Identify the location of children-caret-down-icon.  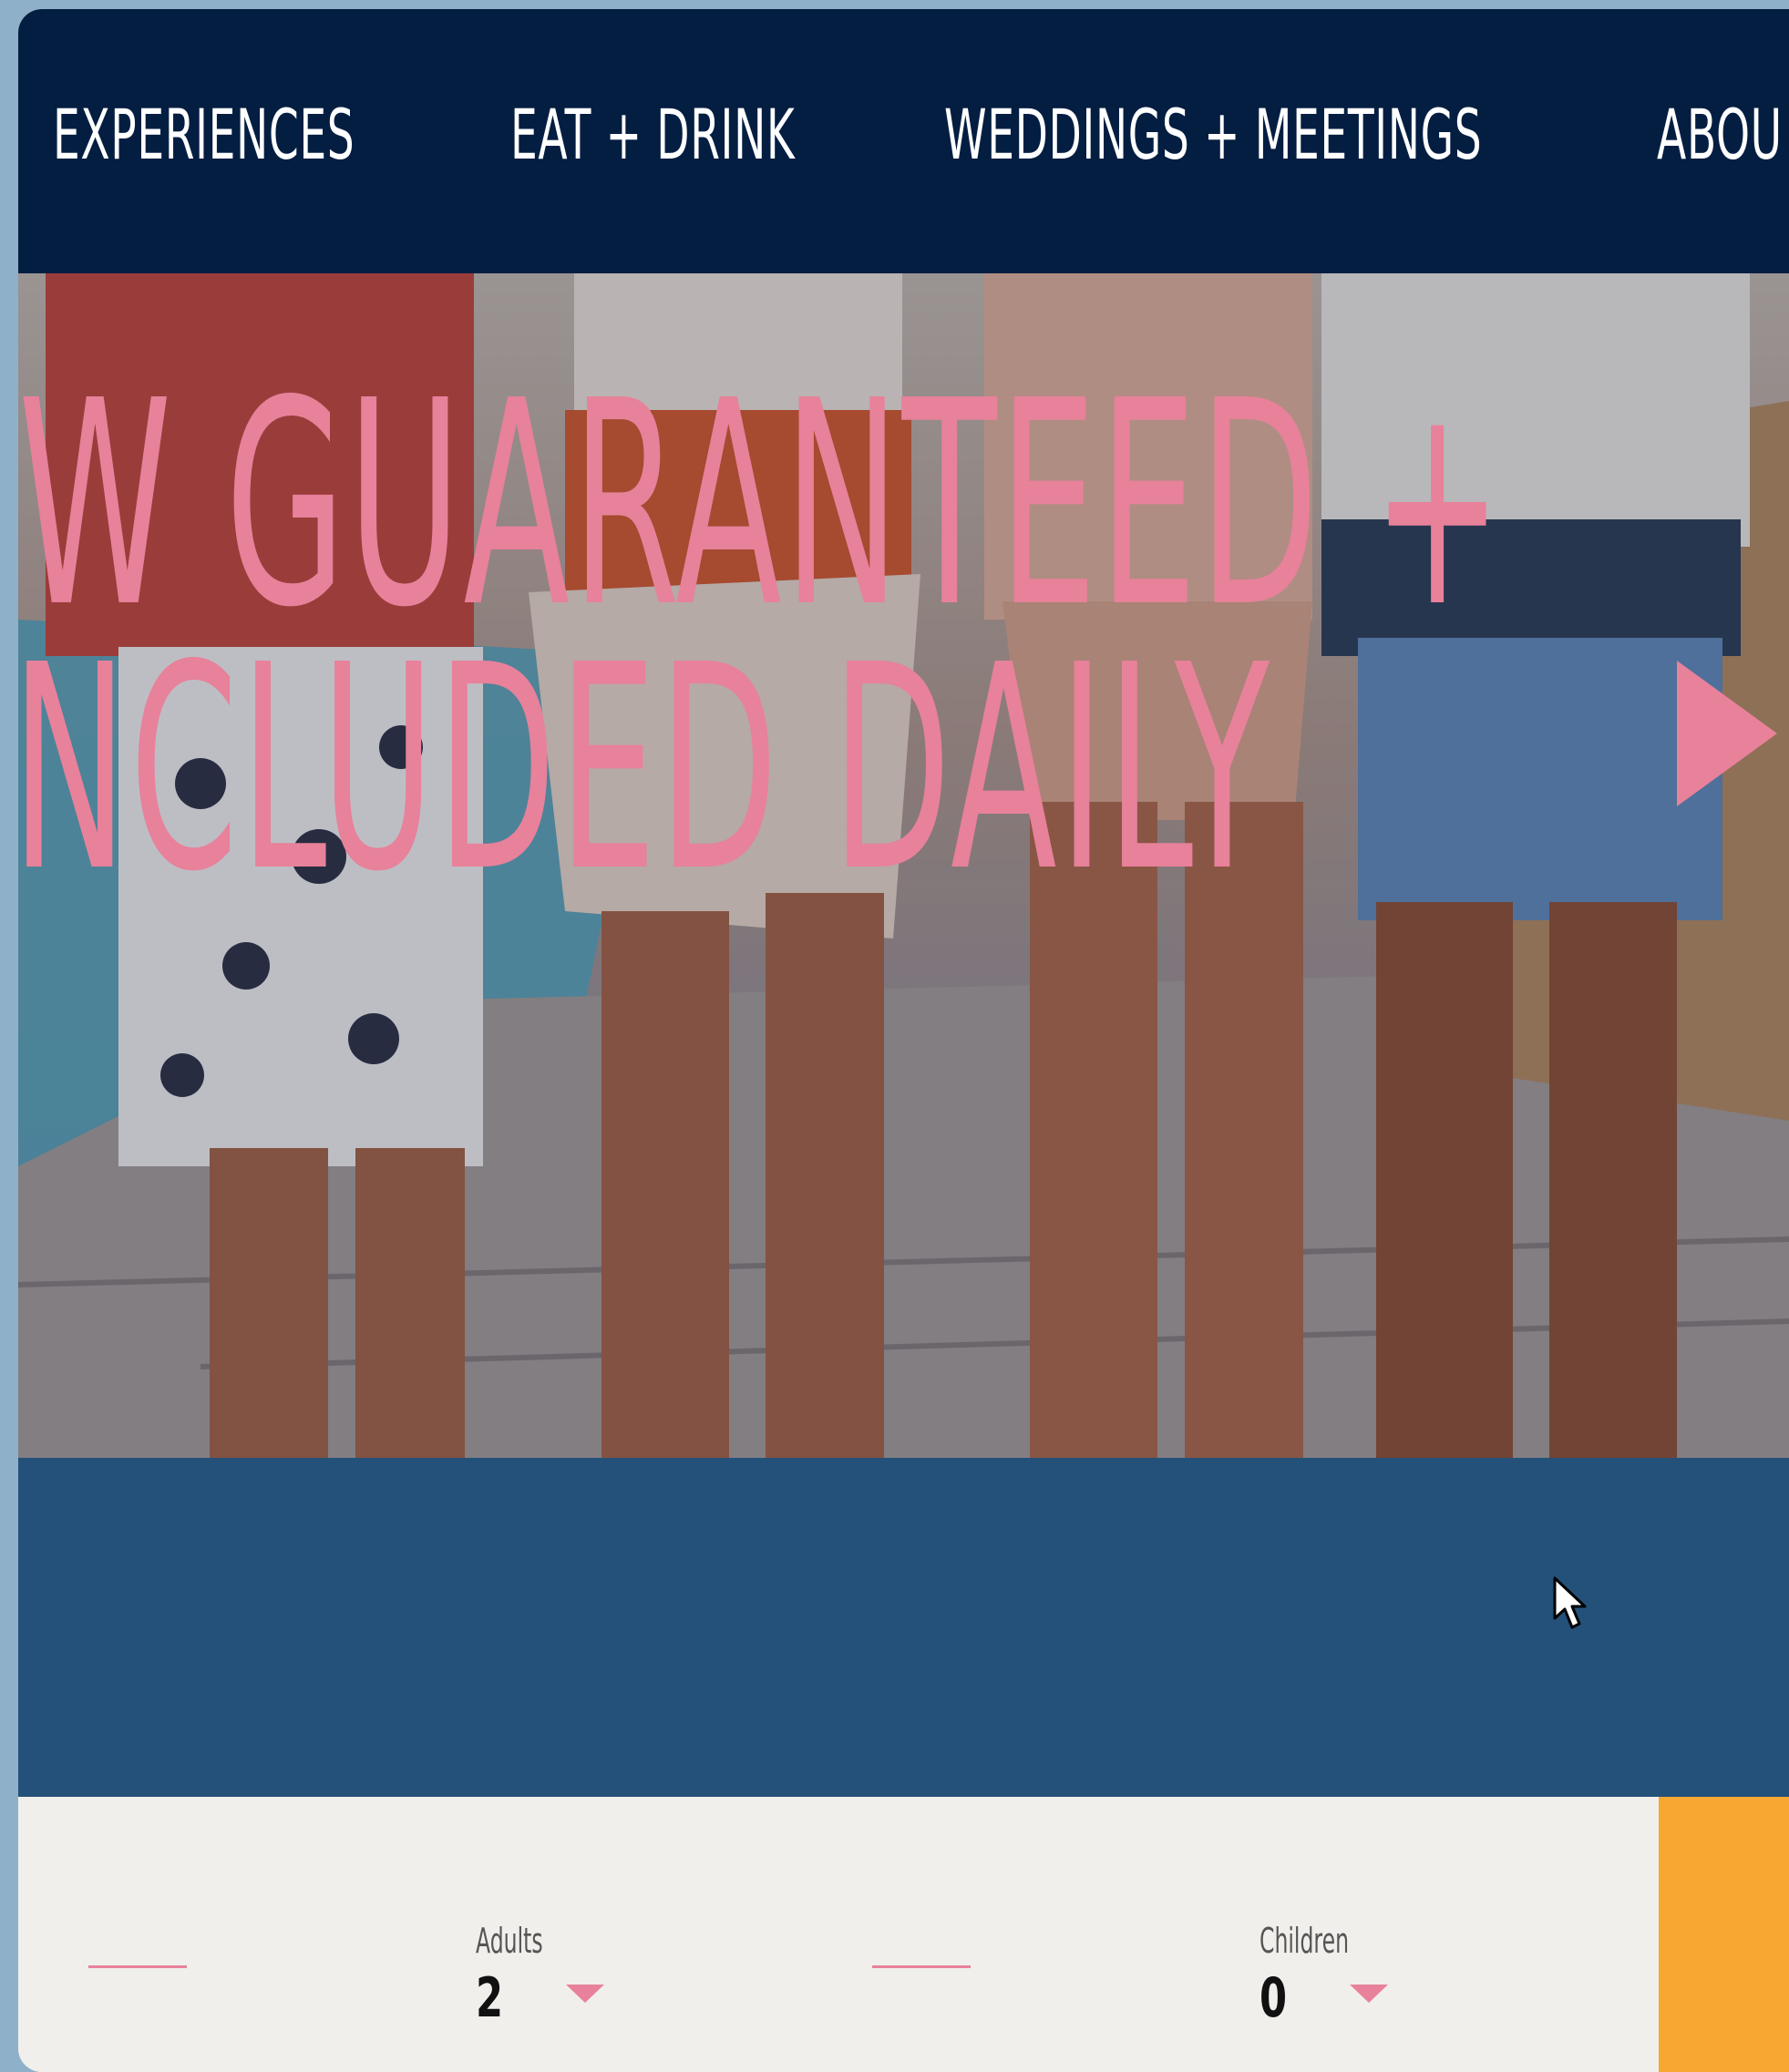
(1369, 1994).